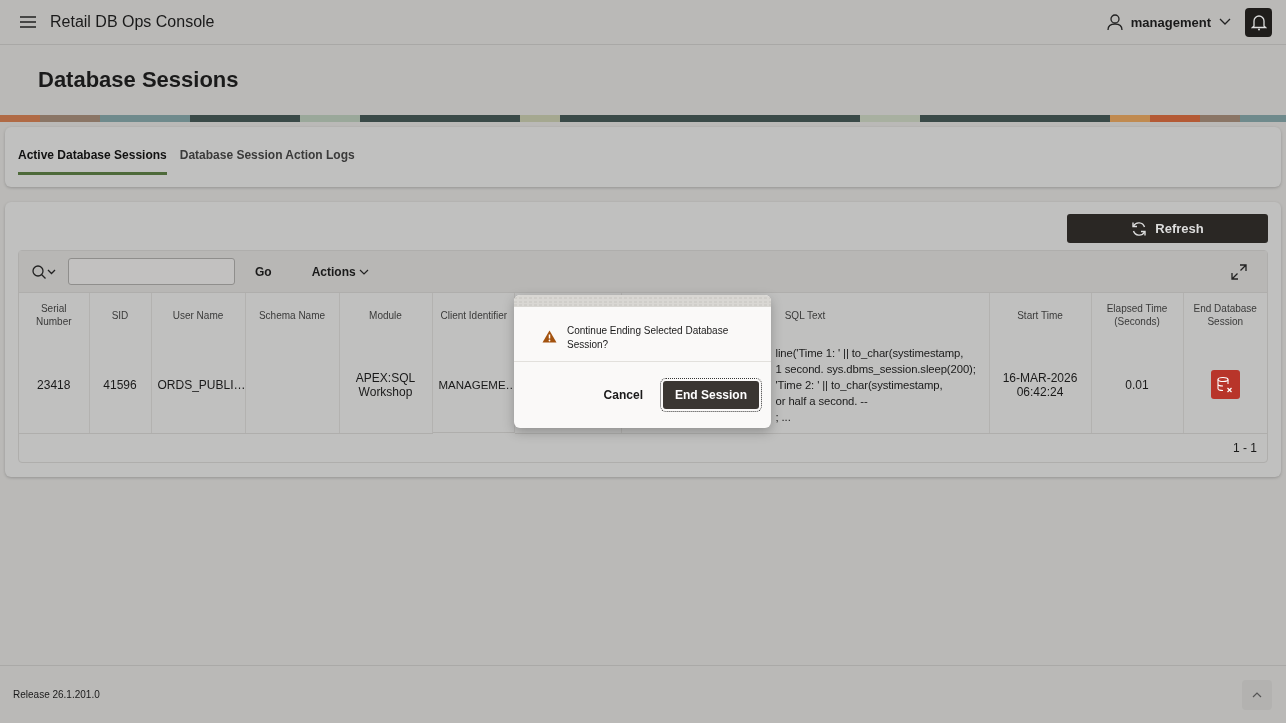  What do you see at coordinates (1225, 315) in the screenshot?
I see `column-header: End Database Session` at bounding box center [1225, 315].